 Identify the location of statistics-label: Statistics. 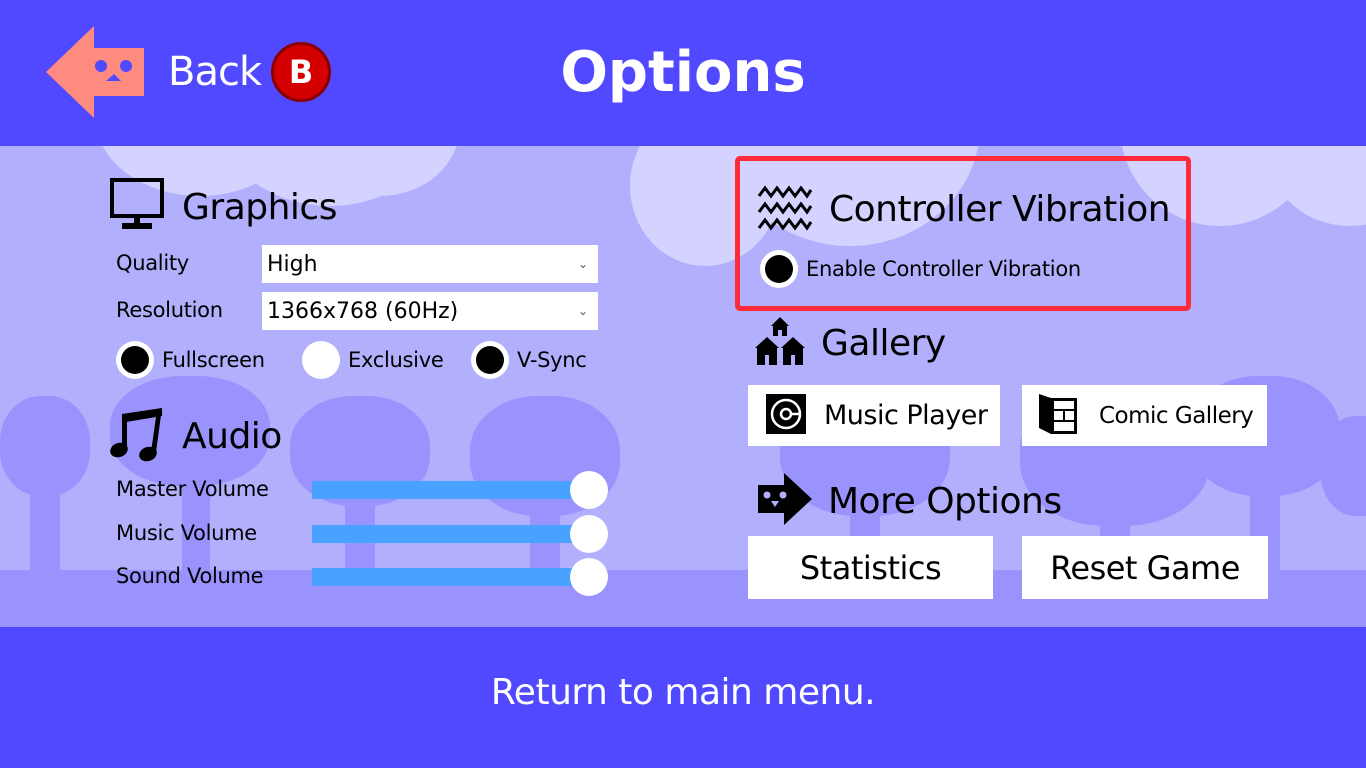
(870, 567).